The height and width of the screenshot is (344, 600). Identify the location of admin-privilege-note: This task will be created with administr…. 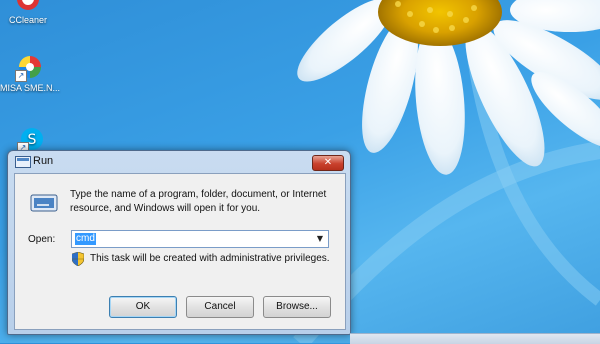
(210, 258).